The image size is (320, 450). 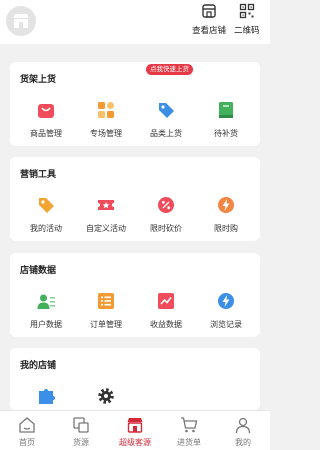 I want to click on user-card-icon, so click(x=46, y=301).